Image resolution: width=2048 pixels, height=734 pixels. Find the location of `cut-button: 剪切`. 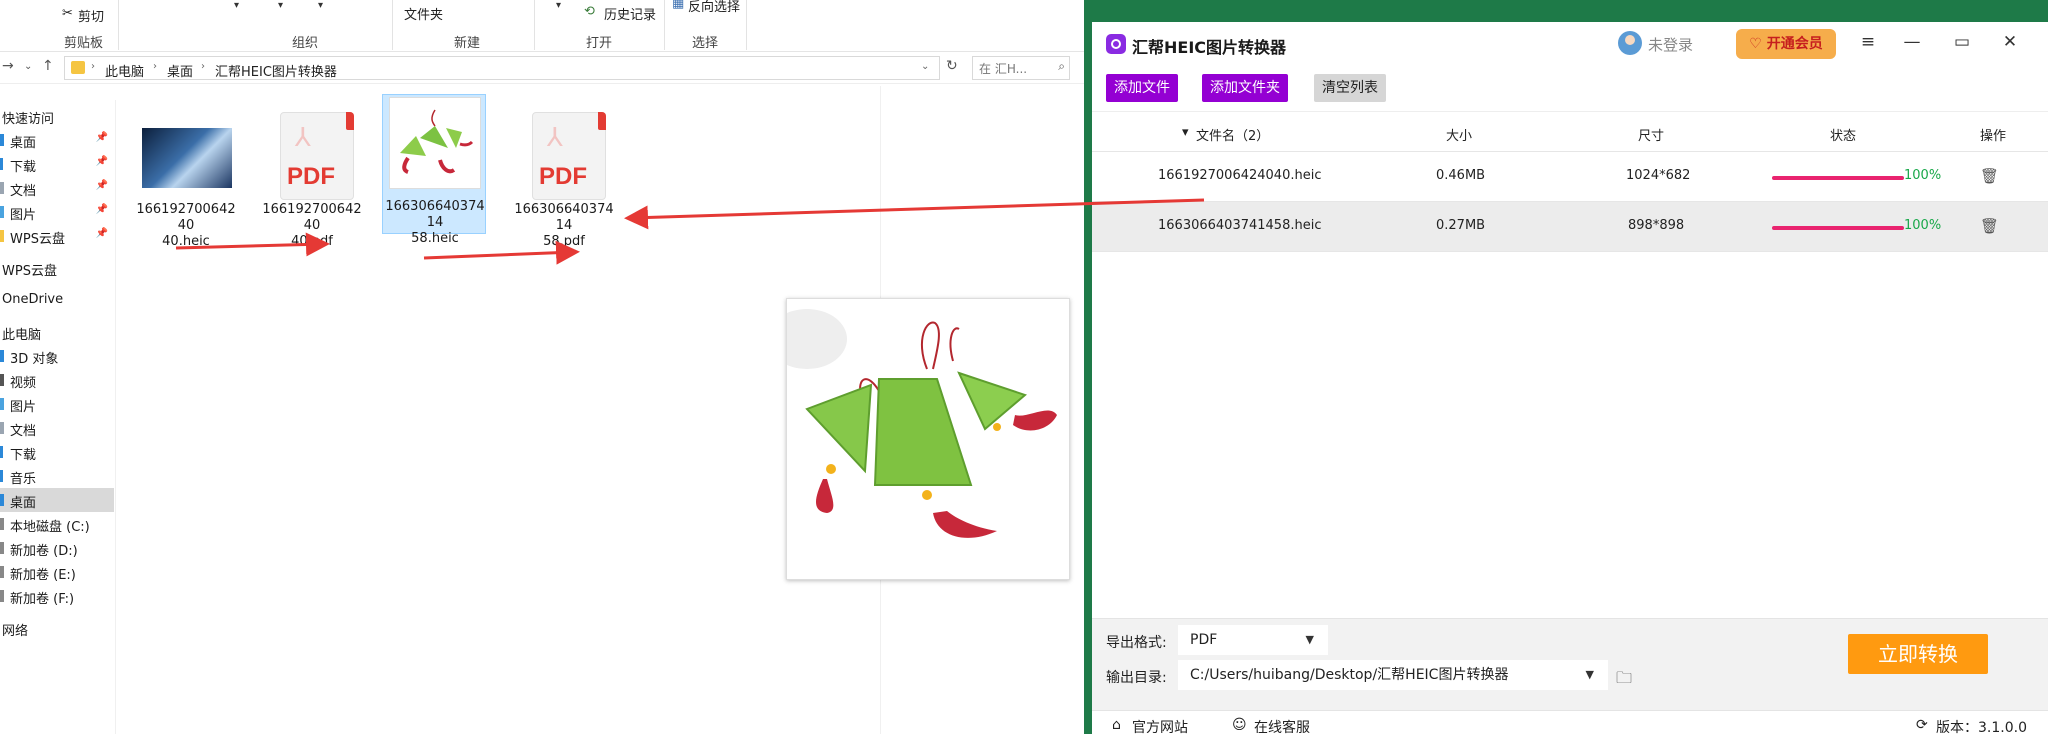

cut-button: 剪切 is located at coordinates (91, 15).